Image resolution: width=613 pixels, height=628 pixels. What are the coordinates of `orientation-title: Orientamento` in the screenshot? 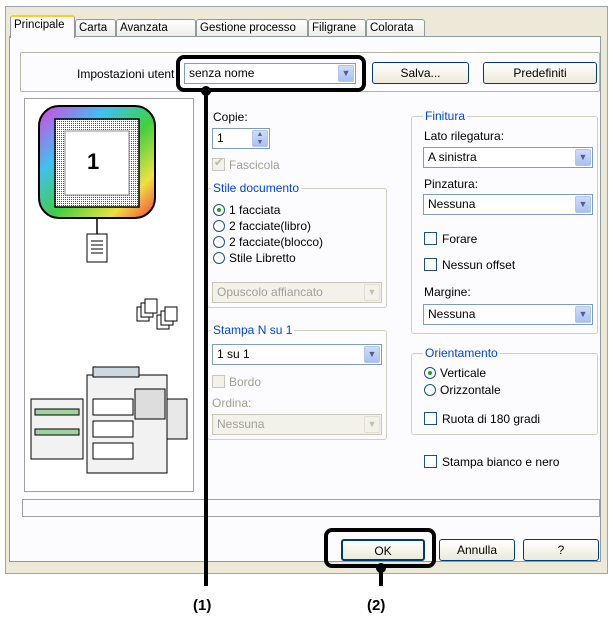 It's located at (461, 353).